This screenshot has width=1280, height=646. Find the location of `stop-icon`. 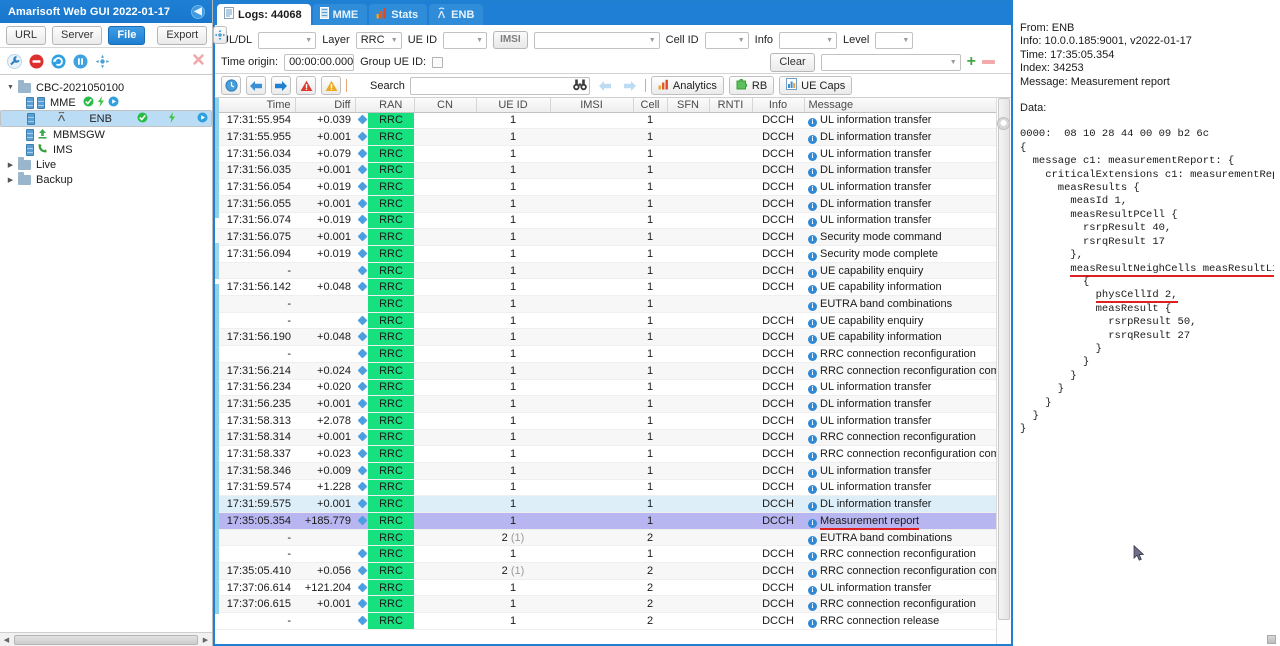

stop-icon is located at coordinates (36, 61).